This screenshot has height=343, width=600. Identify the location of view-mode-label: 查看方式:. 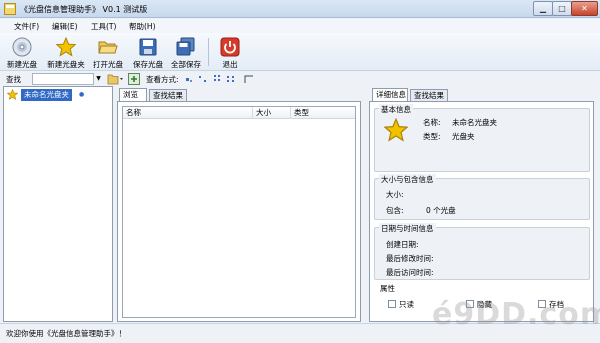
(162, 79).